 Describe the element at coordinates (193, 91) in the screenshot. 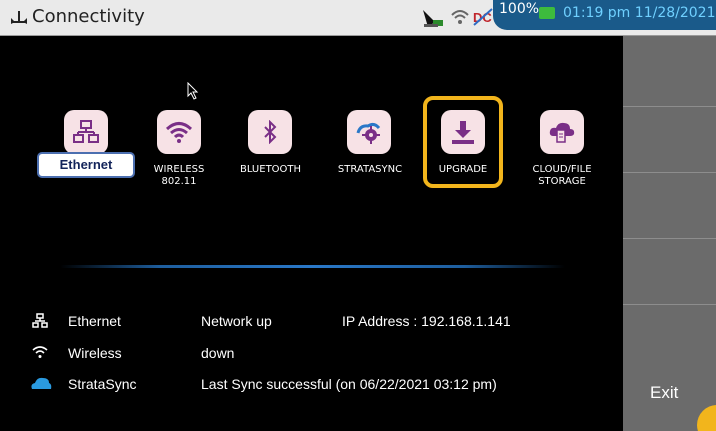

I see `mouse-pointer-icon` at that location.